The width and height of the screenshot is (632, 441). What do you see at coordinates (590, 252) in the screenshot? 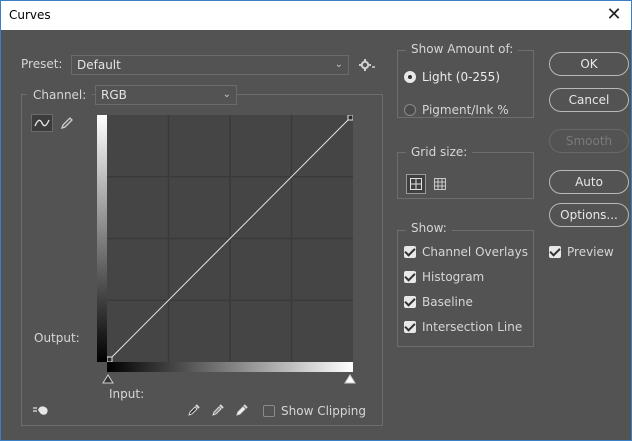
I see `preview-label: Preview` at bounding box center [590, 252].